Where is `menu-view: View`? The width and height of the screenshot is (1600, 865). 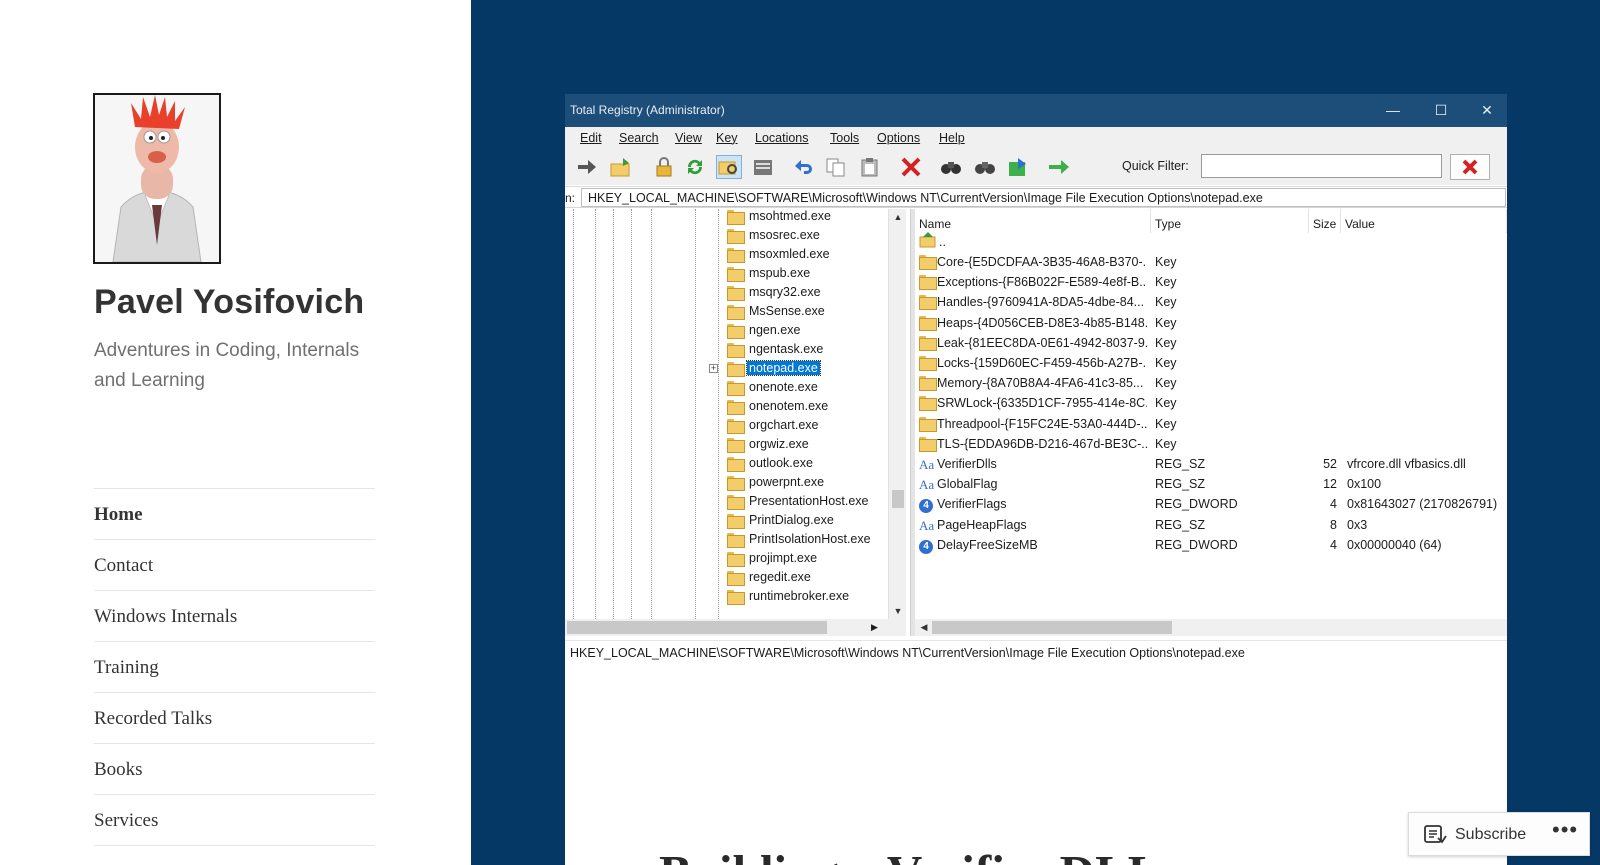
menu-view: View is located at coordinates (688, 138).